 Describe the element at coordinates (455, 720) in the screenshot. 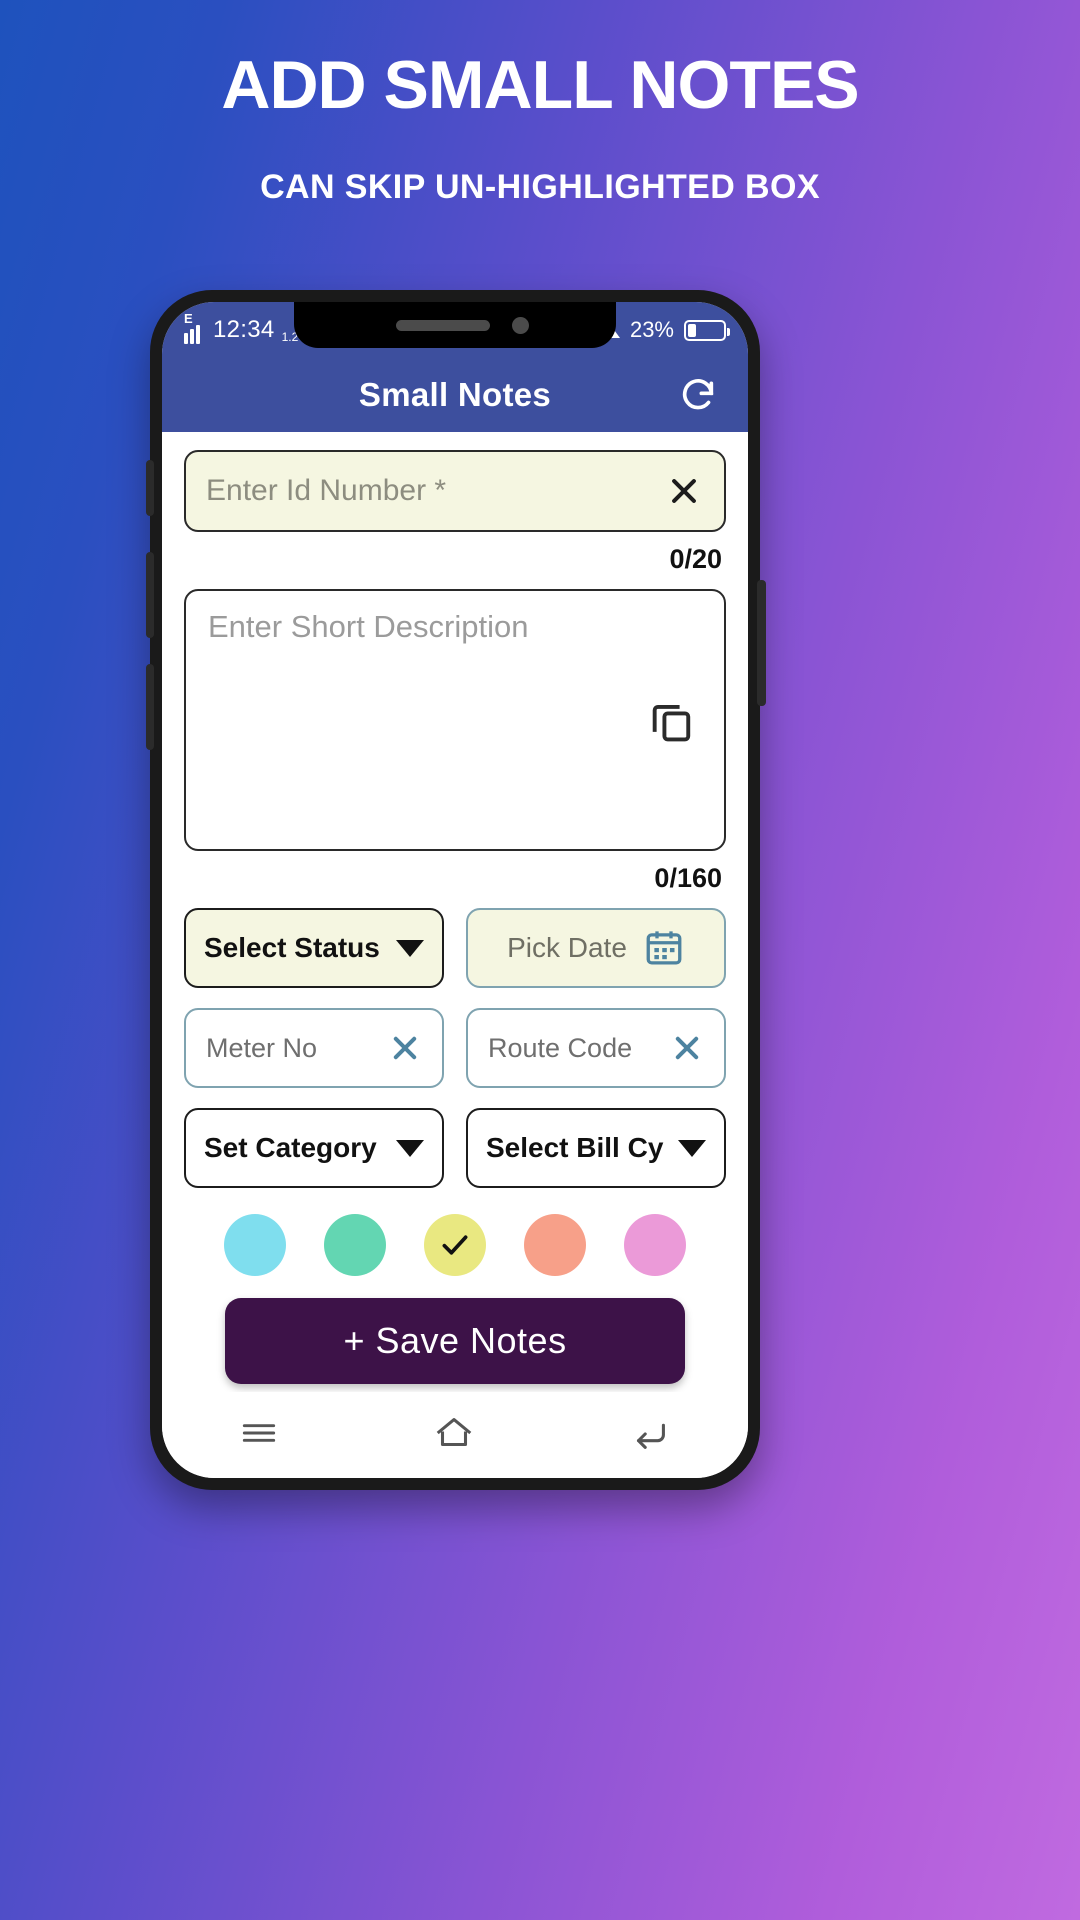

I see `description-field: Enter Short Description` at that location.